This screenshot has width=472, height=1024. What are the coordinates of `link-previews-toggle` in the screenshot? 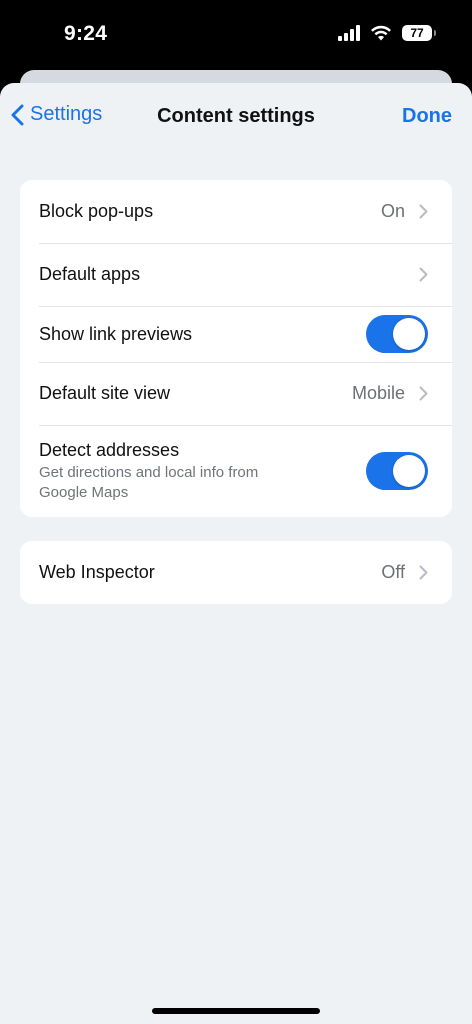 It's located at (397, 334).